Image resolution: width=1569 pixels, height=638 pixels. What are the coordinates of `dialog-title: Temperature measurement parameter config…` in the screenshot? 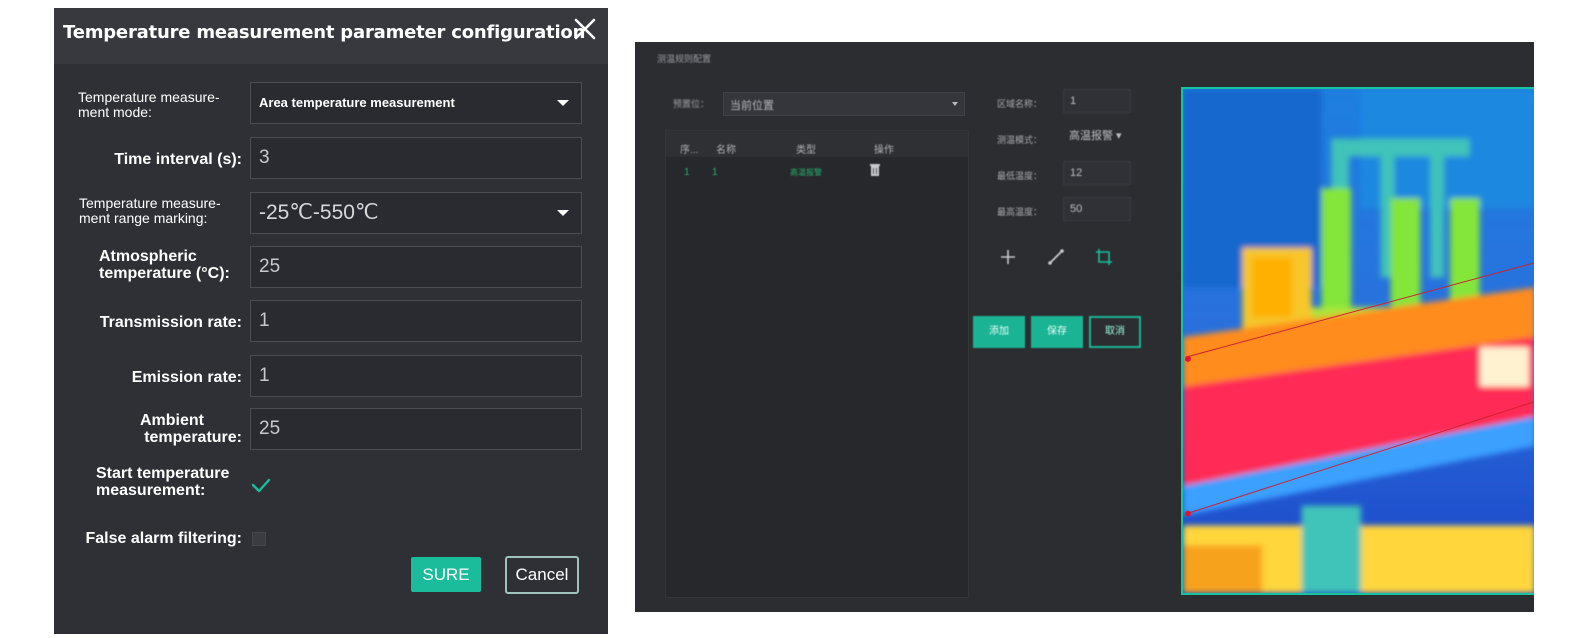 It's located at (324, 32).